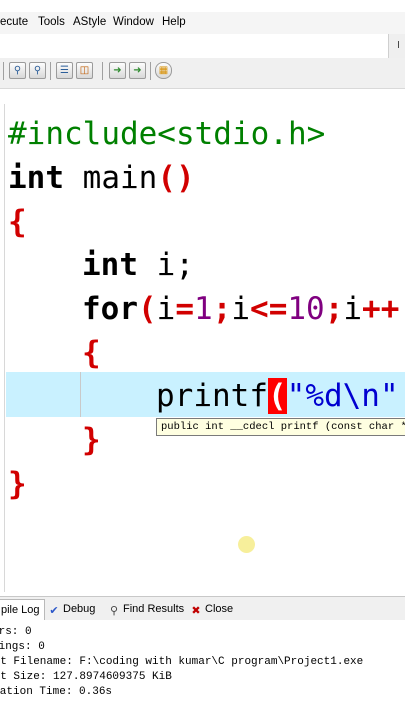 The width and height of the screenshot is (405, 720). I want to click on close-icon: ✖, so click(196, 611).